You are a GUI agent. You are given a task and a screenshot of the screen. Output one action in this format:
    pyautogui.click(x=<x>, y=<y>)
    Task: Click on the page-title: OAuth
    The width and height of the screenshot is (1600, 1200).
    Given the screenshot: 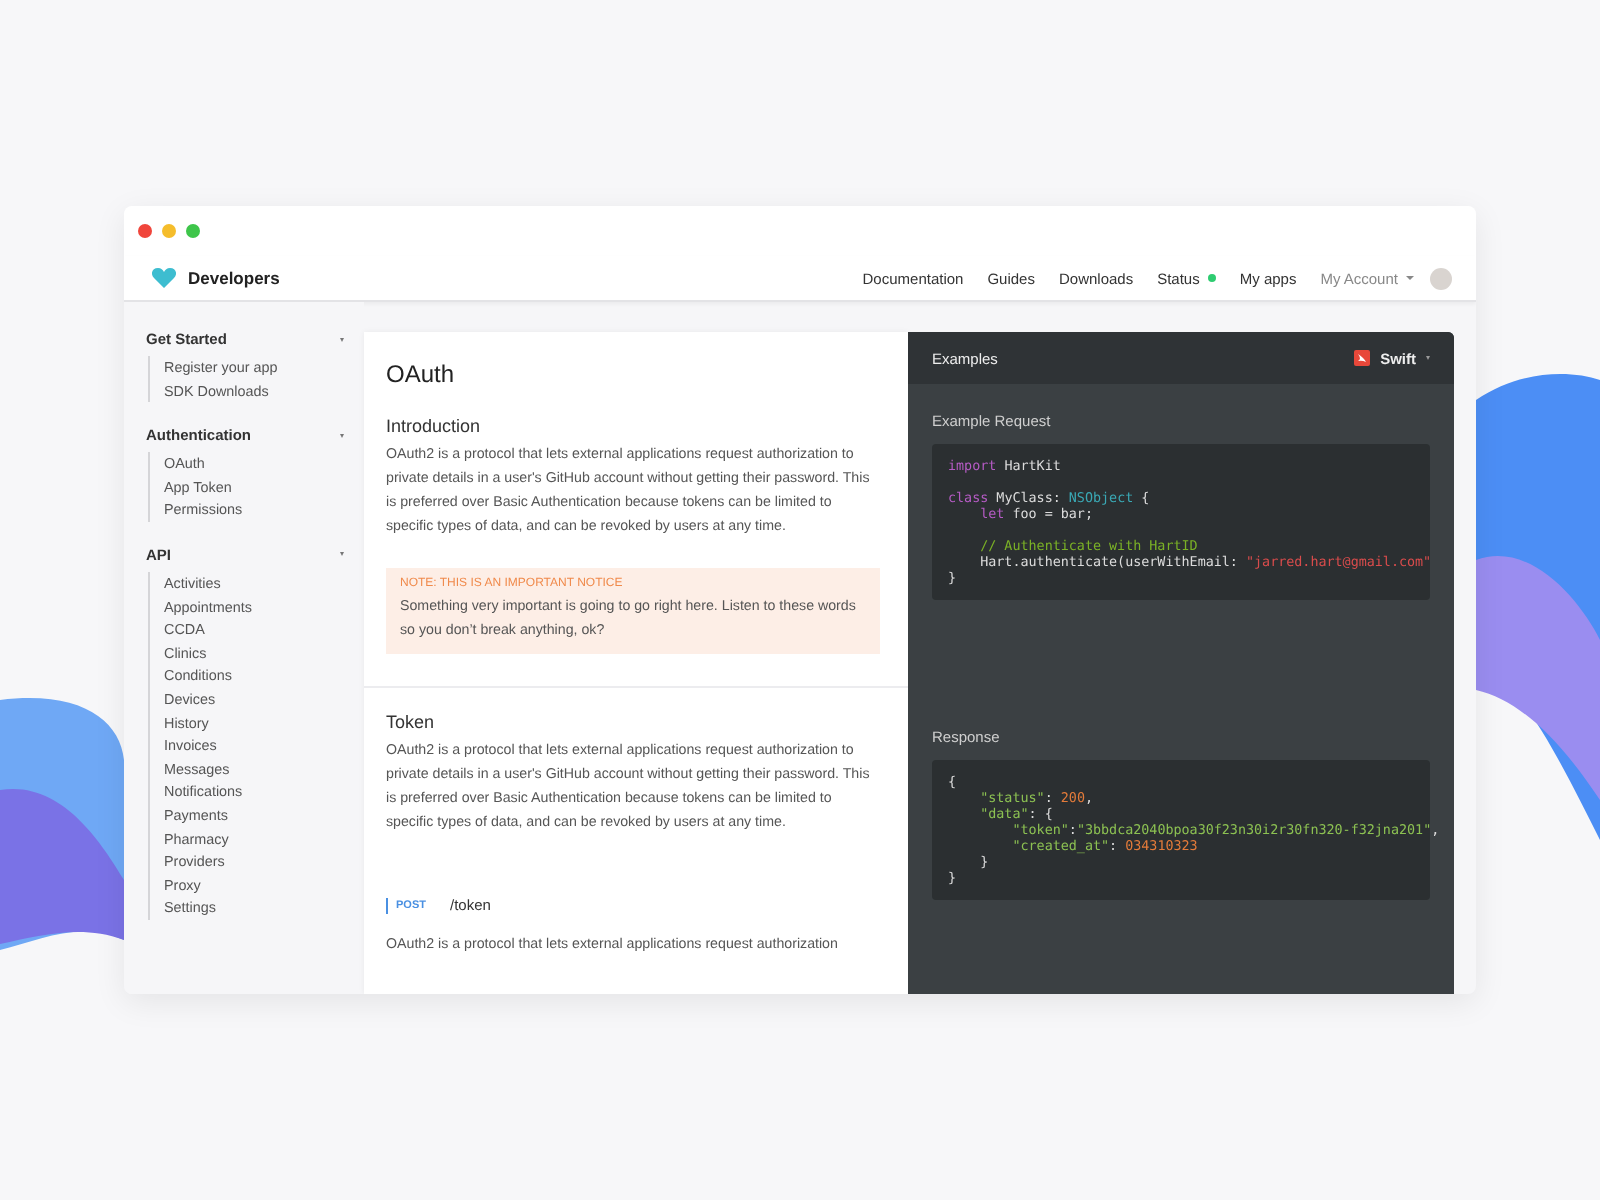 What is the action you would take?
    pyautogui.click(x=421, y=374)
    